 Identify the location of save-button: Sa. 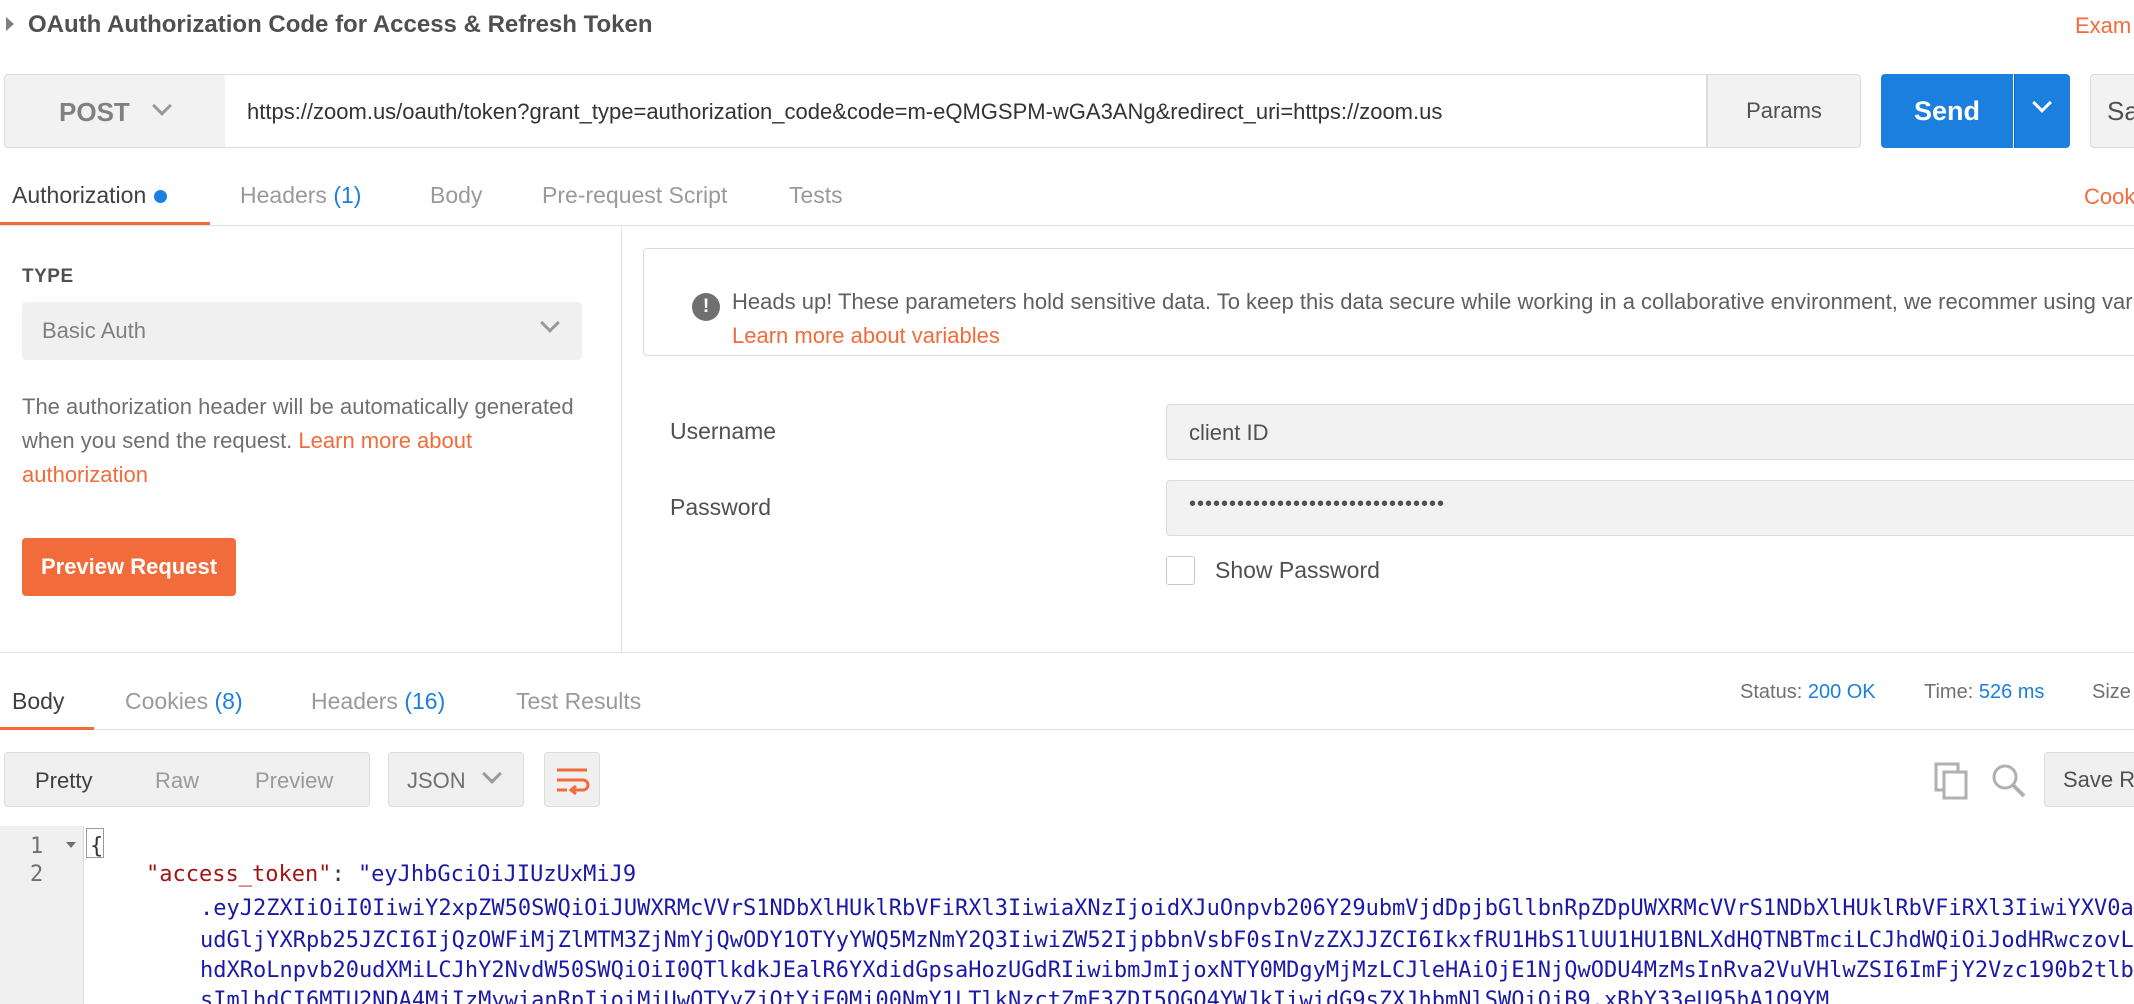
(2112, 111).